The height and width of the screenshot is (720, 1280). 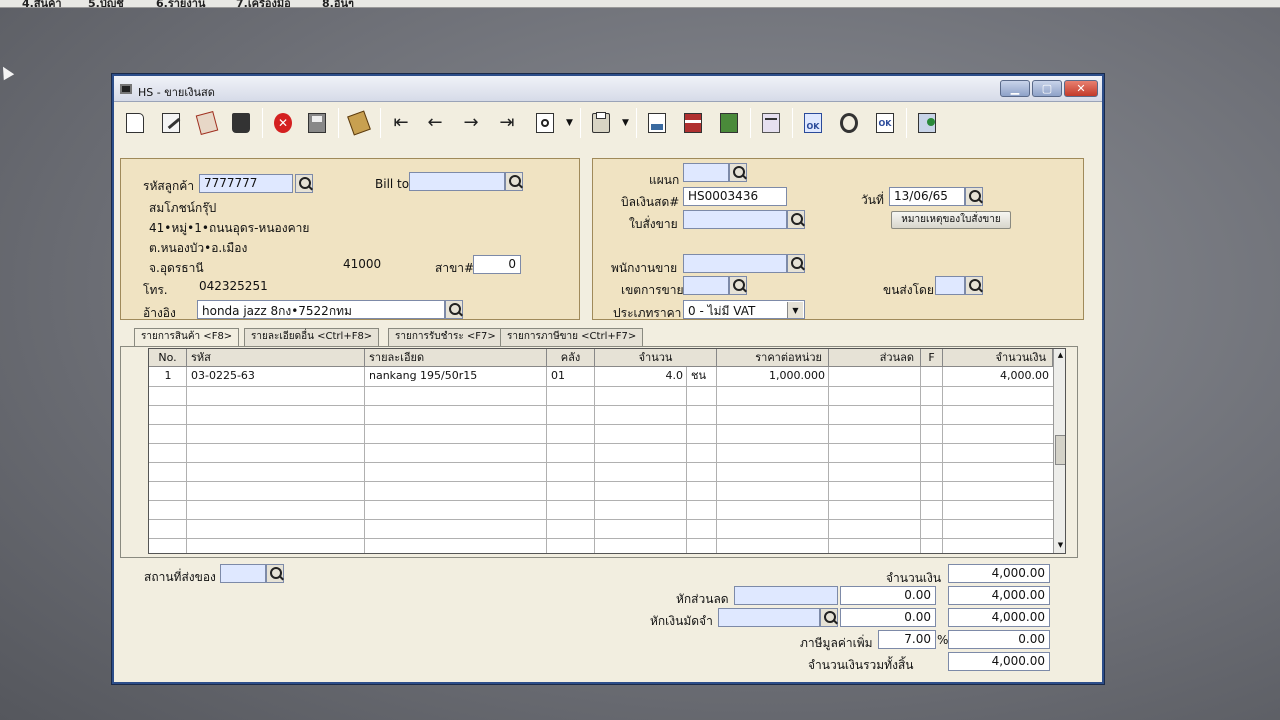 I want to click on scroll-down-icon: ▼, so click(x=1059, y=545).